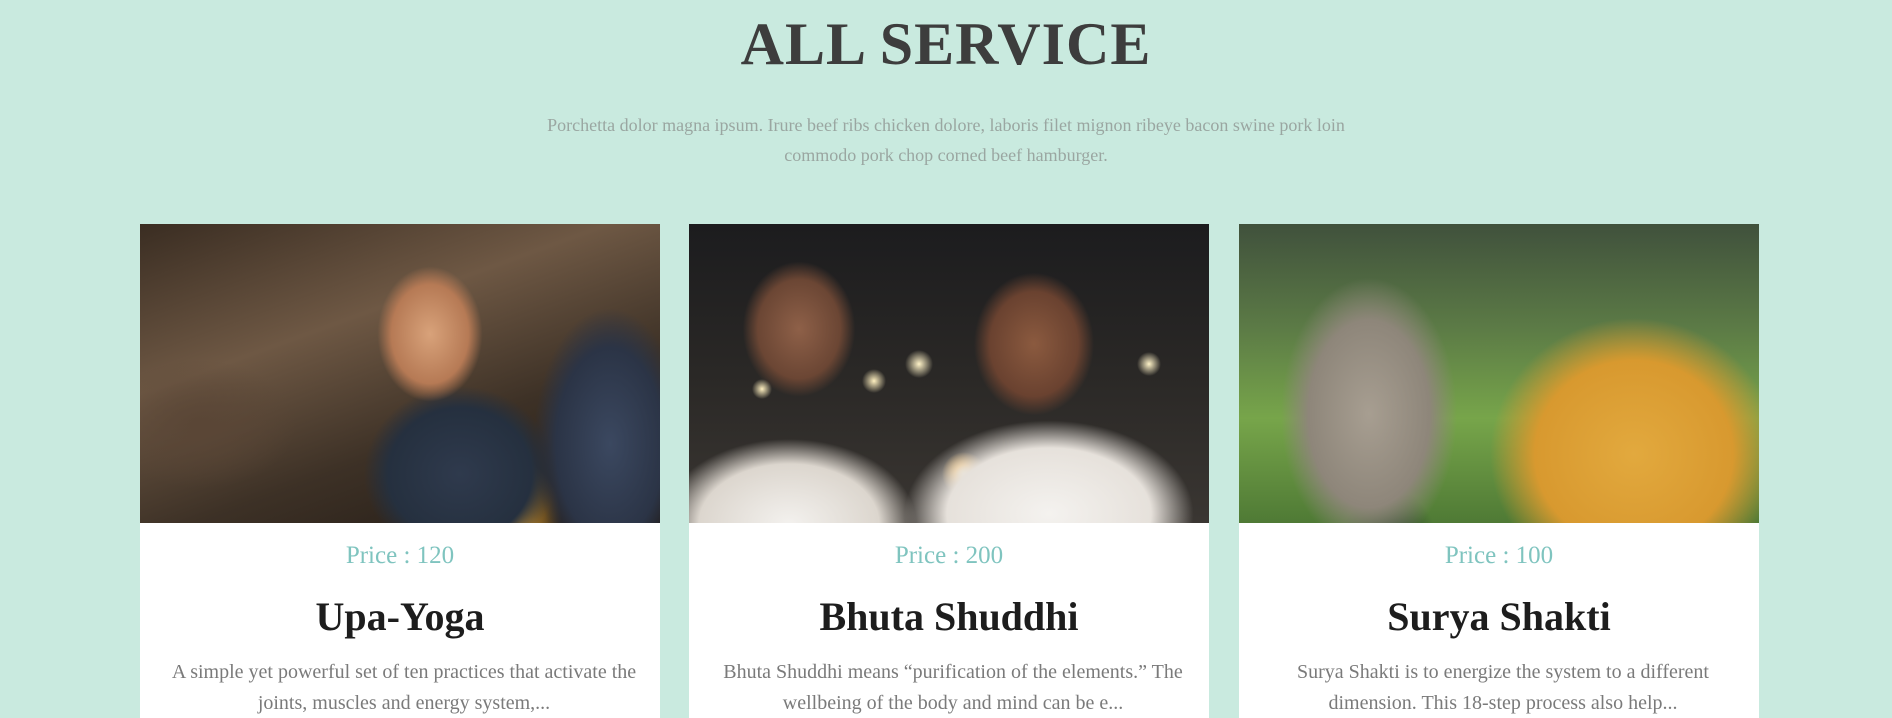 The height and width of the screenshot is (718, 1892). I want to click on service-price: Price : 200, so click(949, 555).